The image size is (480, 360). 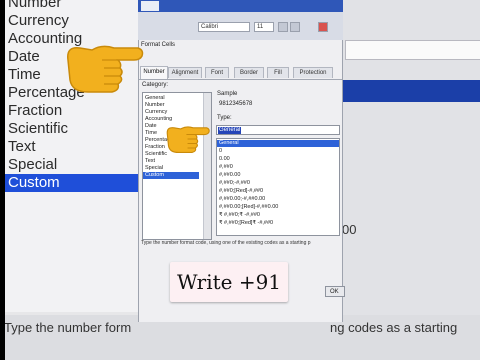 What do you see at coordinates (295, 27) in the screenshot?
I see `shrink-font-button` at bounding box center [295, 27].